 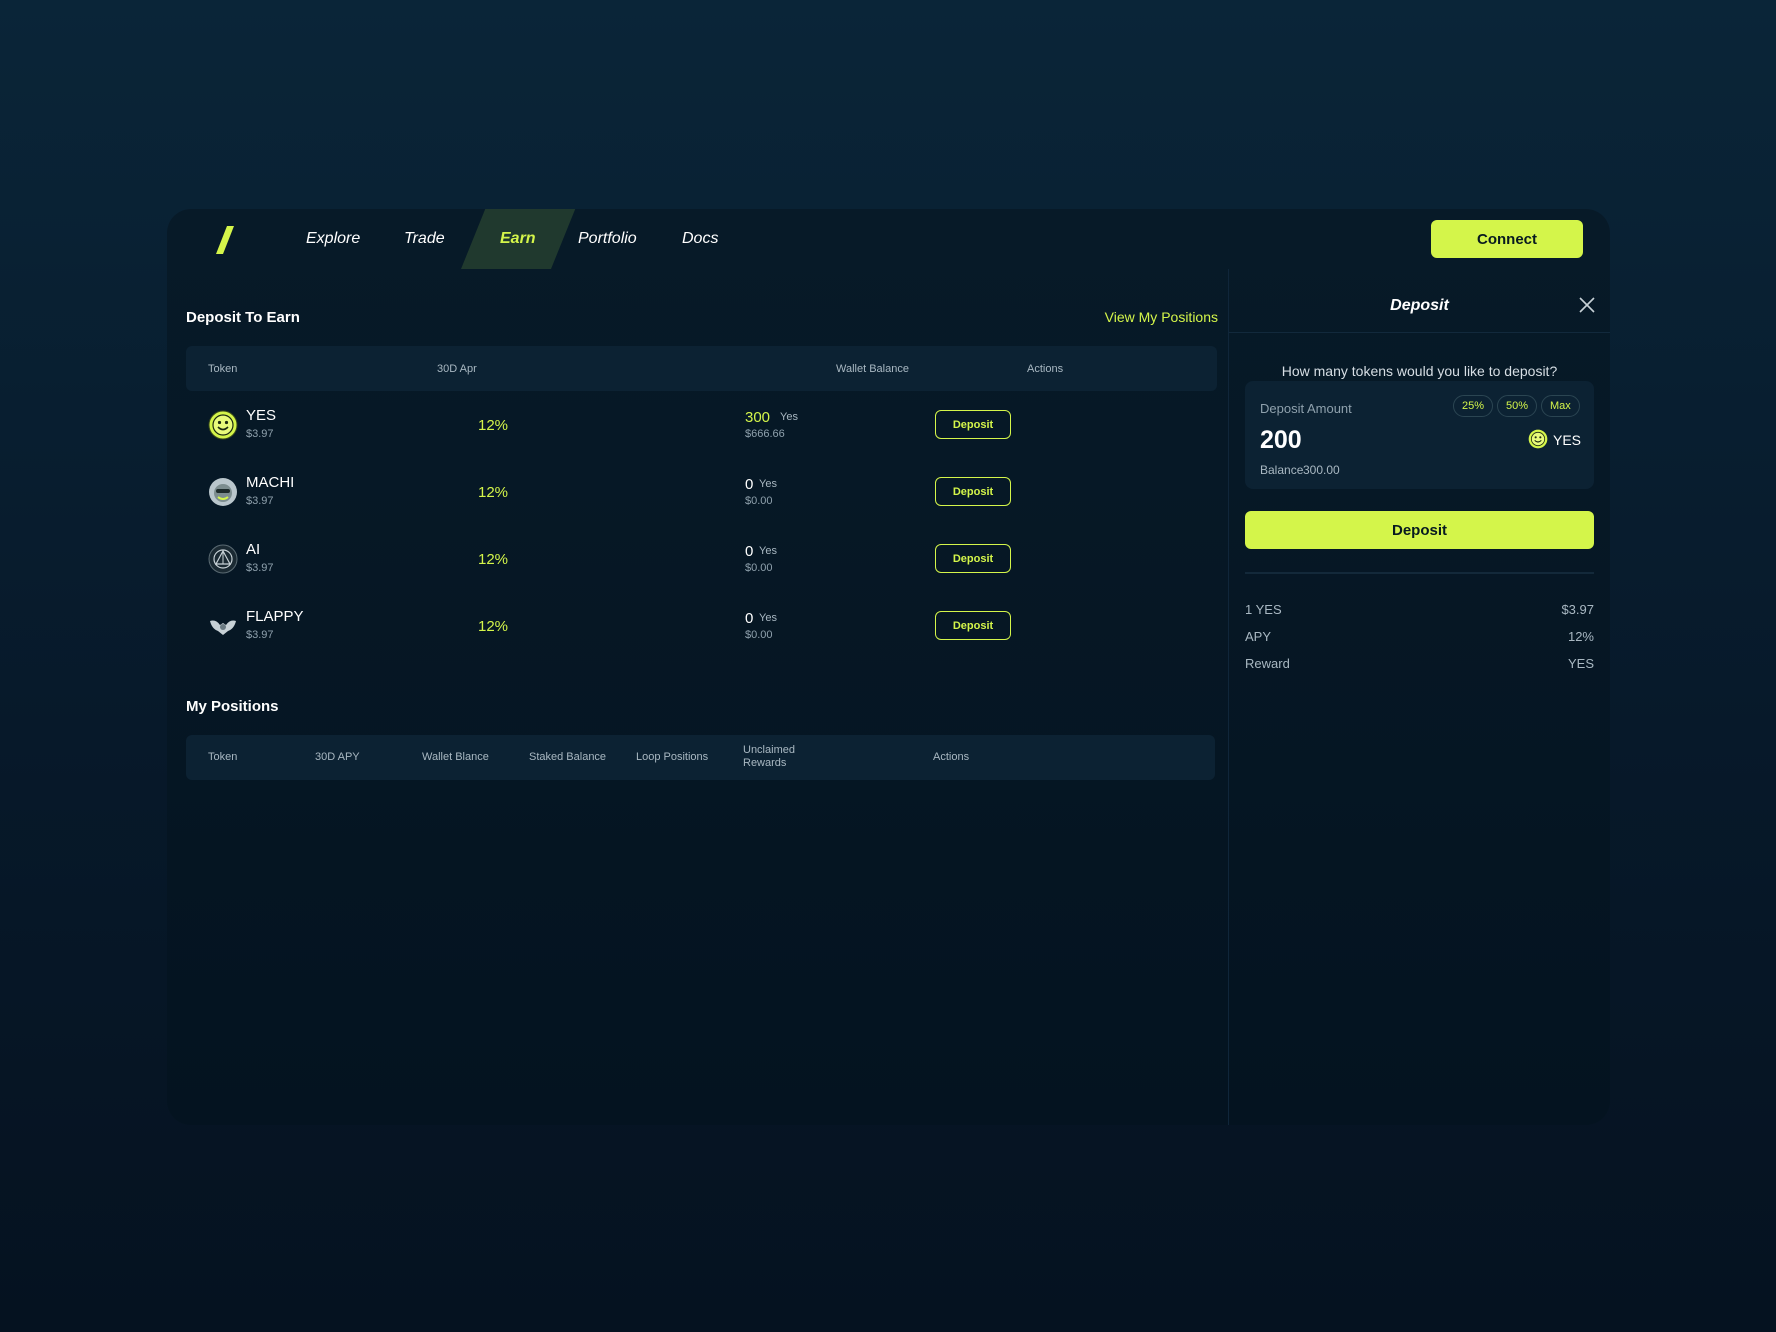 What do you see at coordinates (1419, 639) in the screenshot?
I see `info-row-apy: APY 12%` at bounding box center [1419, 639].